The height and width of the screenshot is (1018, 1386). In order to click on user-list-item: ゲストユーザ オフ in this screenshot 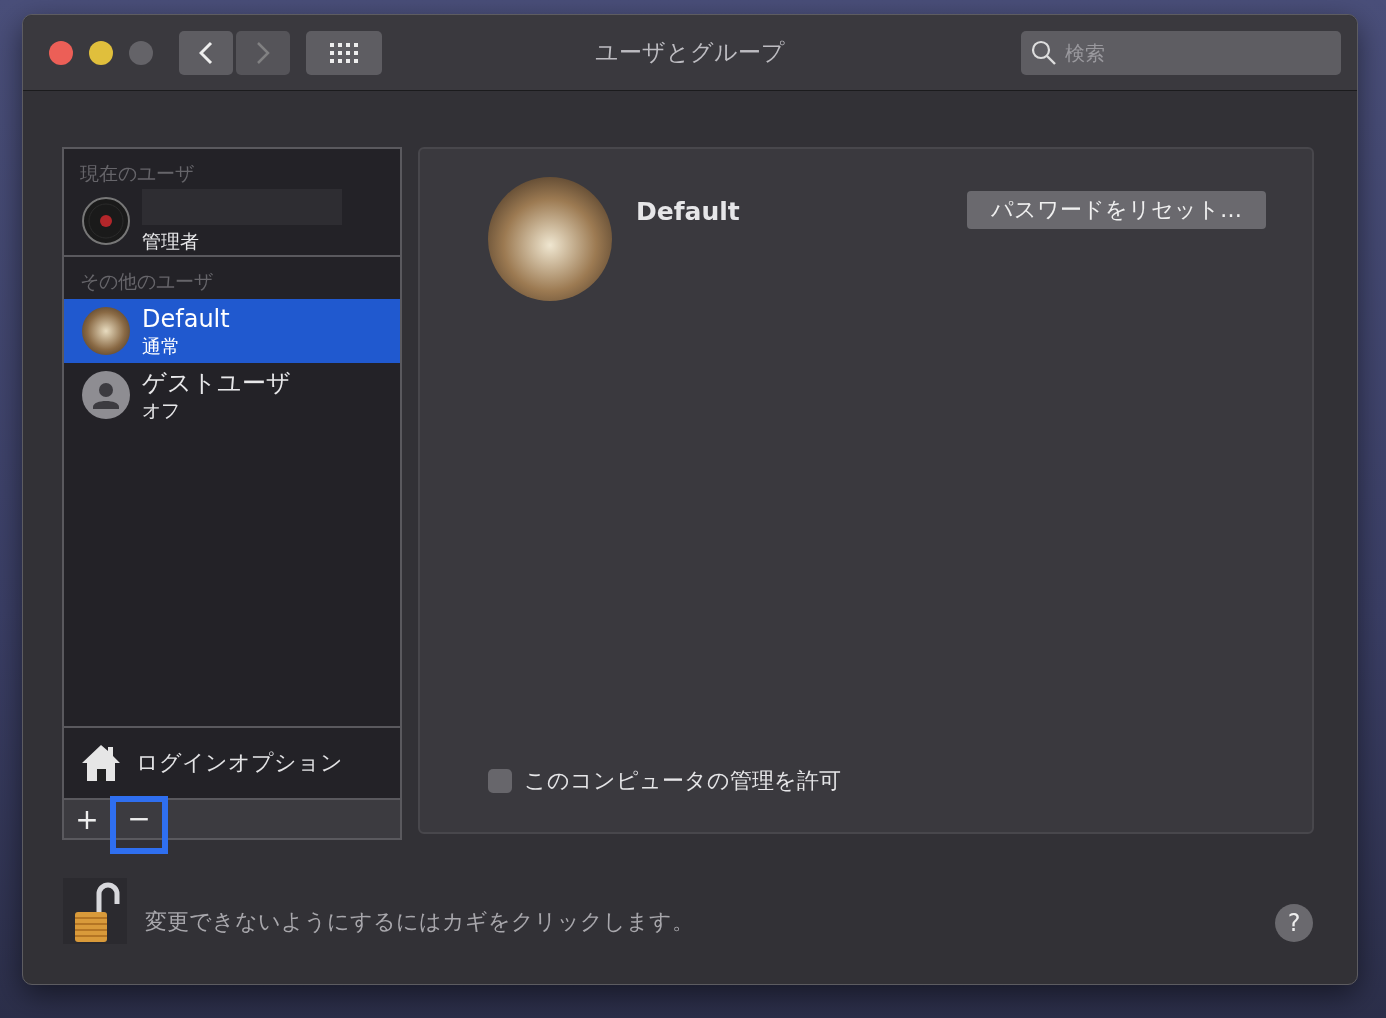, I will do `click(232, 395)`.